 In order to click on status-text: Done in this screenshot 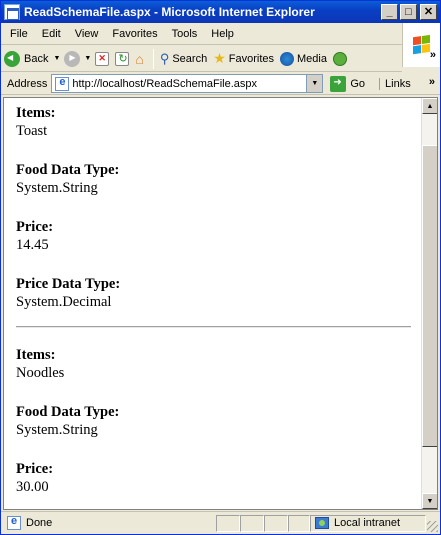, I will do `click(39, 523)`.